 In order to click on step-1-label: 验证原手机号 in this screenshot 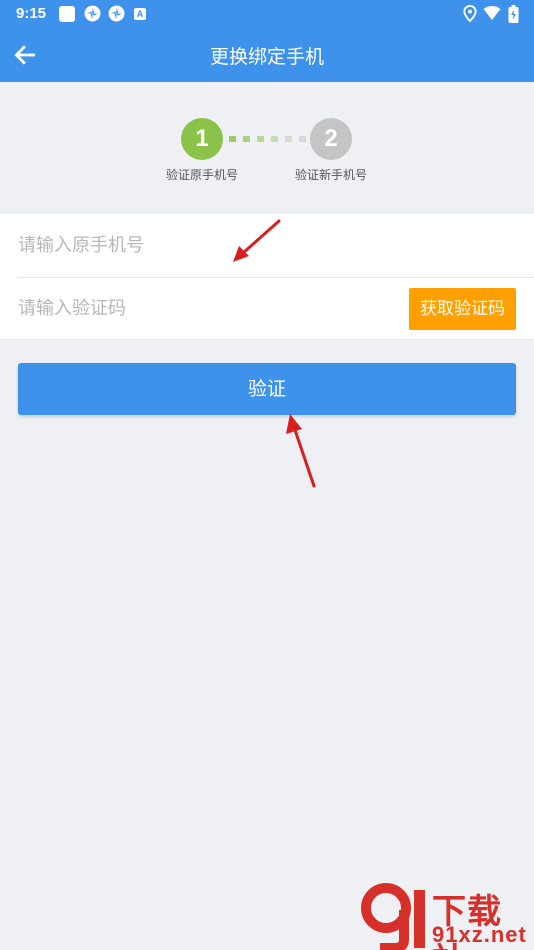, I will do `click(201, 175)`.